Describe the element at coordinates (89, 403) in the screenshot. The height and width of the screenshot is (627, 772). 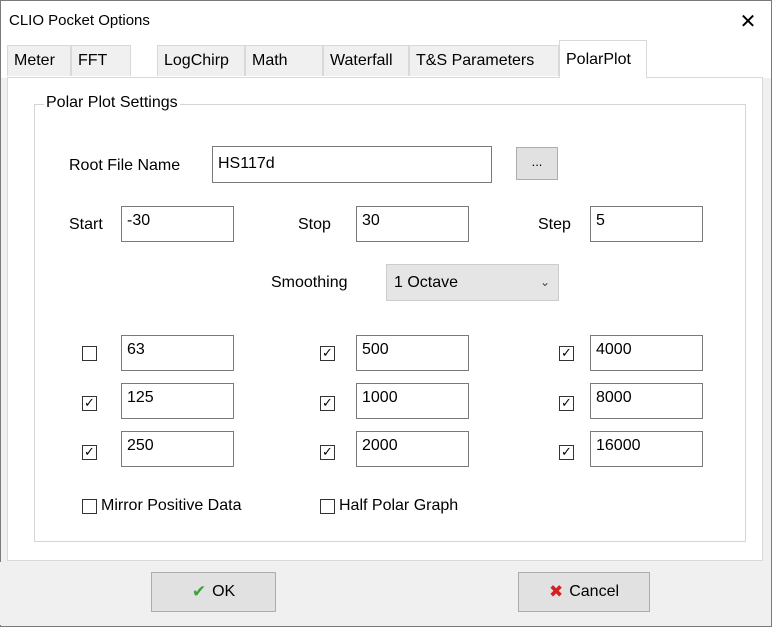
I see `freq-125-checkbox: ✓` at that location.